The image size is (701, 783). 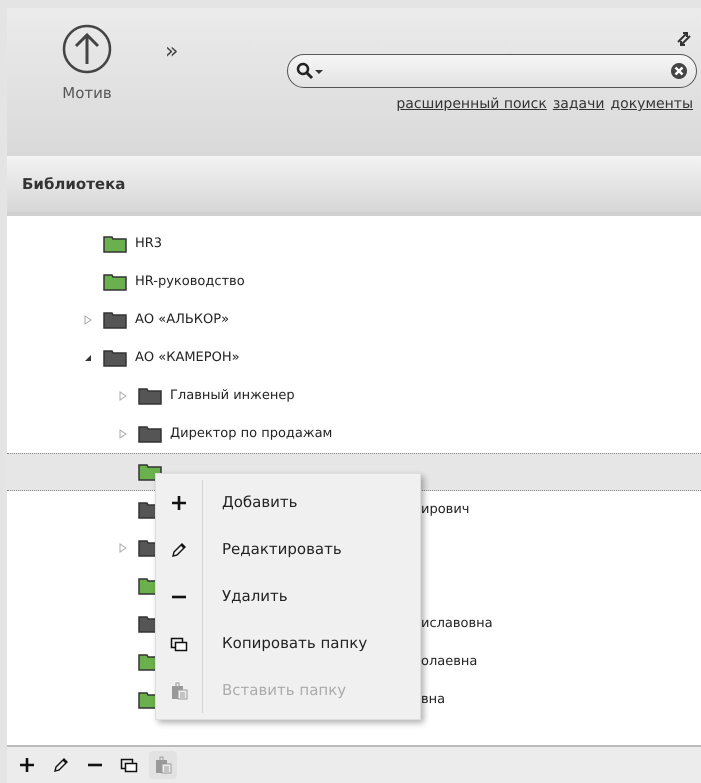 I want to click on search-link: документы, so click(x=651, y=104).